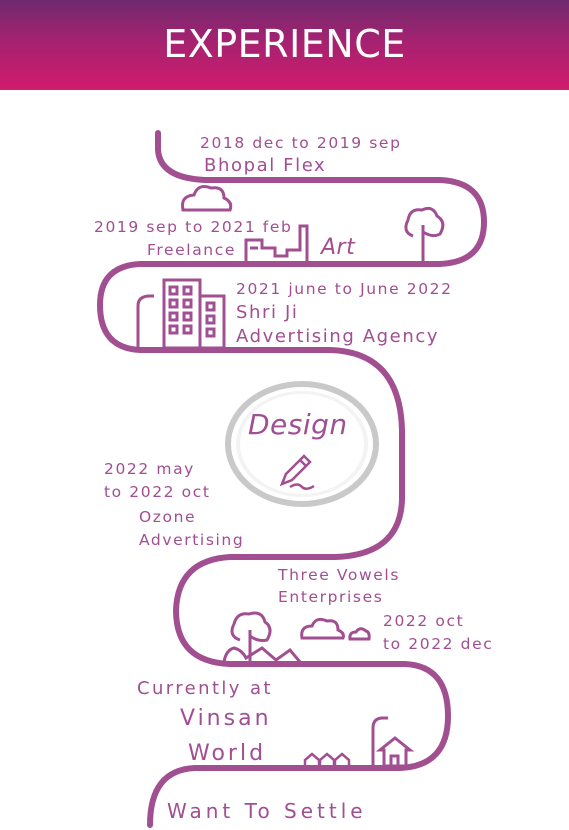  Describe the element at coordinates (265, 165) in the screenshot. I see `entry-1-company: Bhopal Flex` at that location.